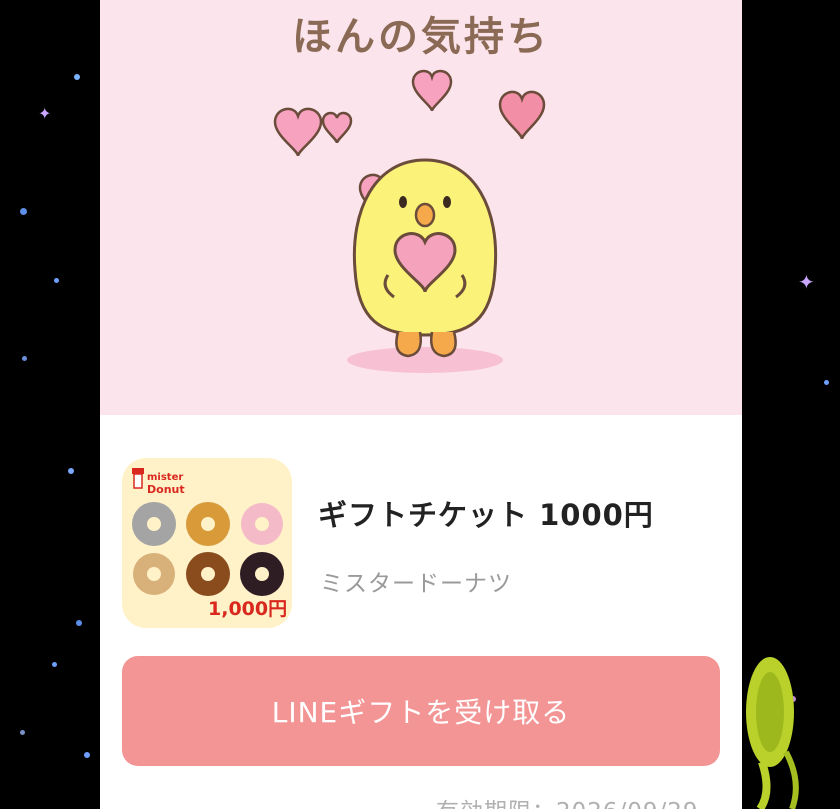 The height and width of the screenshot is (809, 840). I want to click on donuts-picture, so click(208, 549).